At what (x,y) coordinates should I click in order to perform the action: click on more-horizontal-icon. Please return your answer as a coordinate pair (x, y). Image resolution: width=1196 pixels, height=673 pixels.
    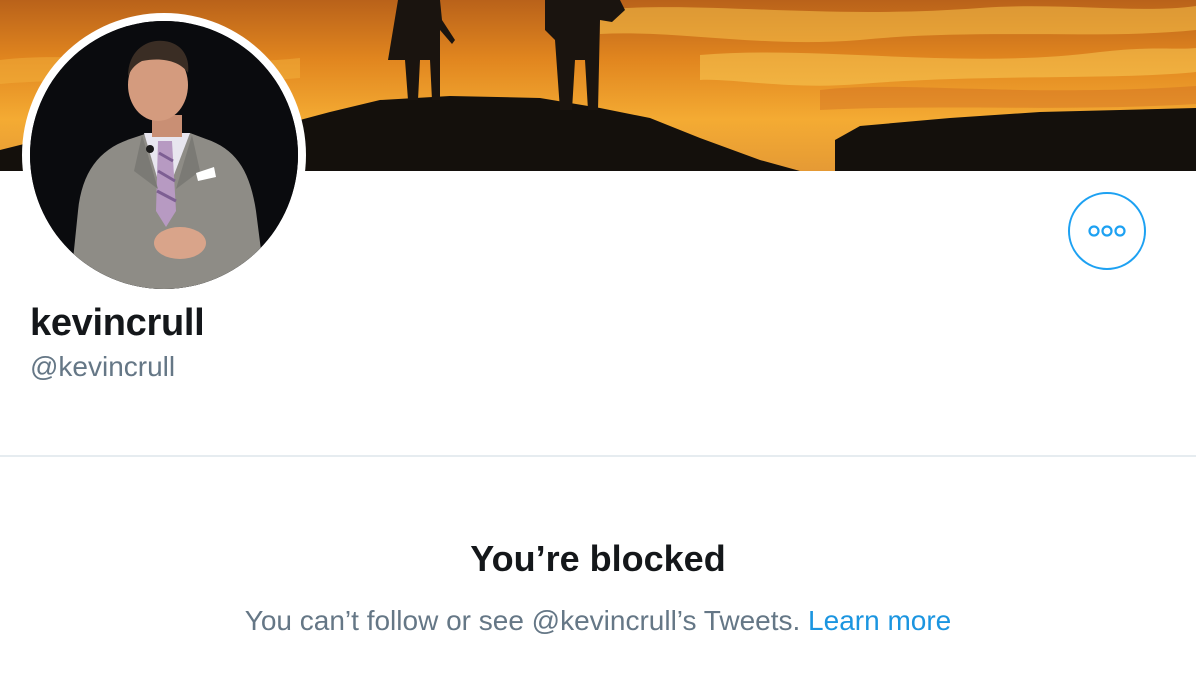
    Looking at the image, I should click on (1107, 231).